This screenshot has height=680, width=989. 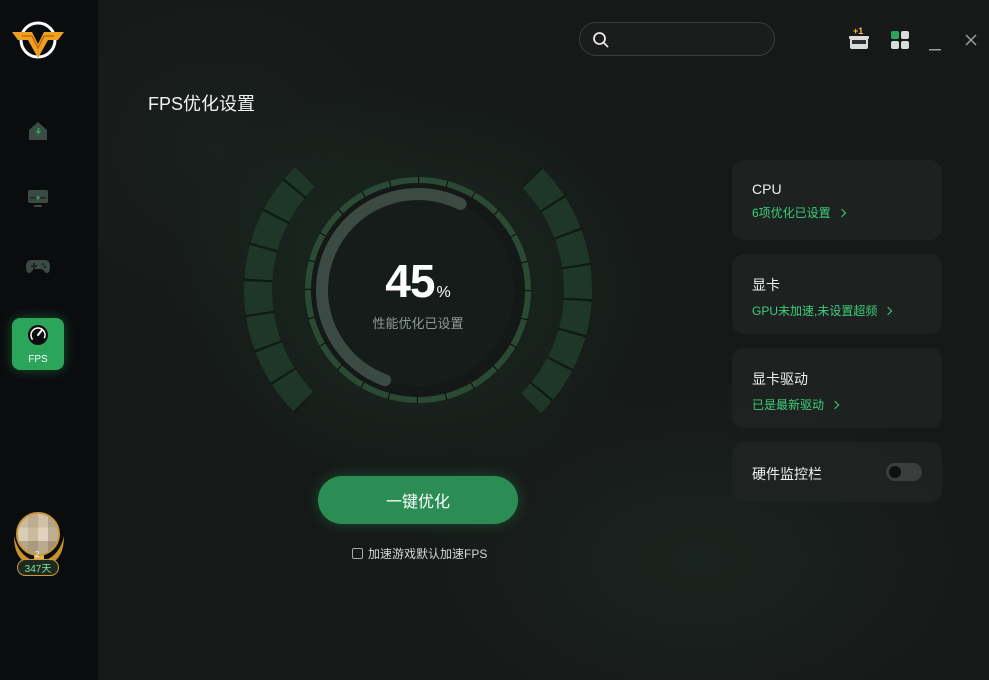 What do you see at coordinates (815, 311) in the screenshot?
I see `card-status: GPU未加速,未设置超频` at bounding box center [815, 311].